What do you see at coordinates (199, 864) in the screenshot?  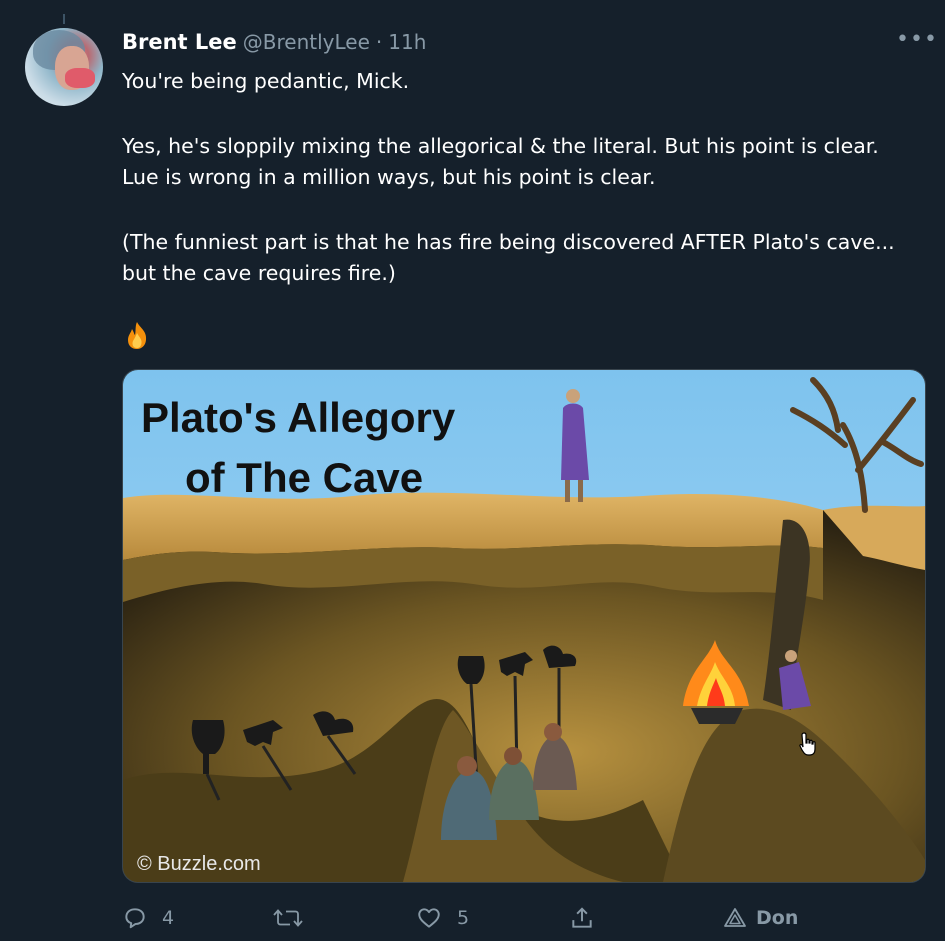 I see `image-watermark: © Buzzle.com` at bounding box center [199, 864].